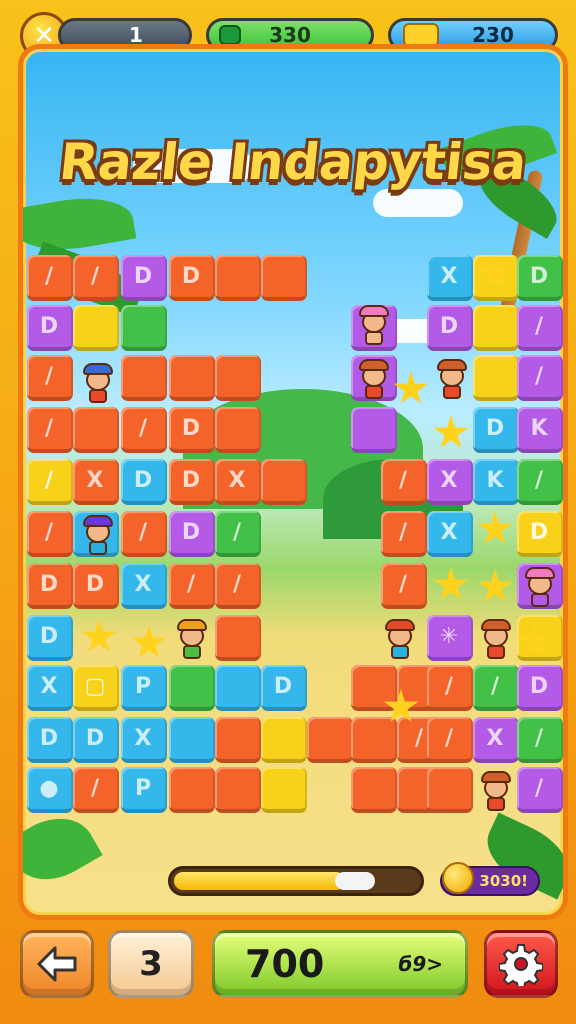 The height and width of the screenshot is (1024, 576). I want to click on back-button, so click(57, 964).